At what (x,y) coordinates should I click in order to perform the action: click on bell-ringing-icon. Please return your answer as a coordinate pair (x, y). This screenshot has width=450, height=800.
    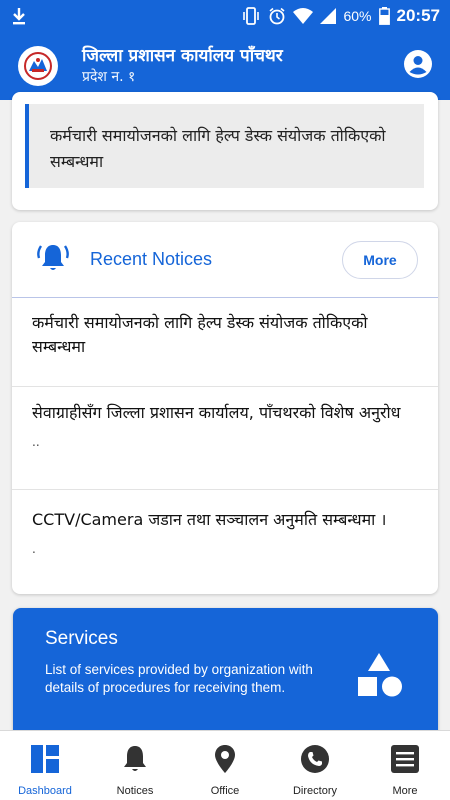
    Looking at the image, I should click on (53, 260).